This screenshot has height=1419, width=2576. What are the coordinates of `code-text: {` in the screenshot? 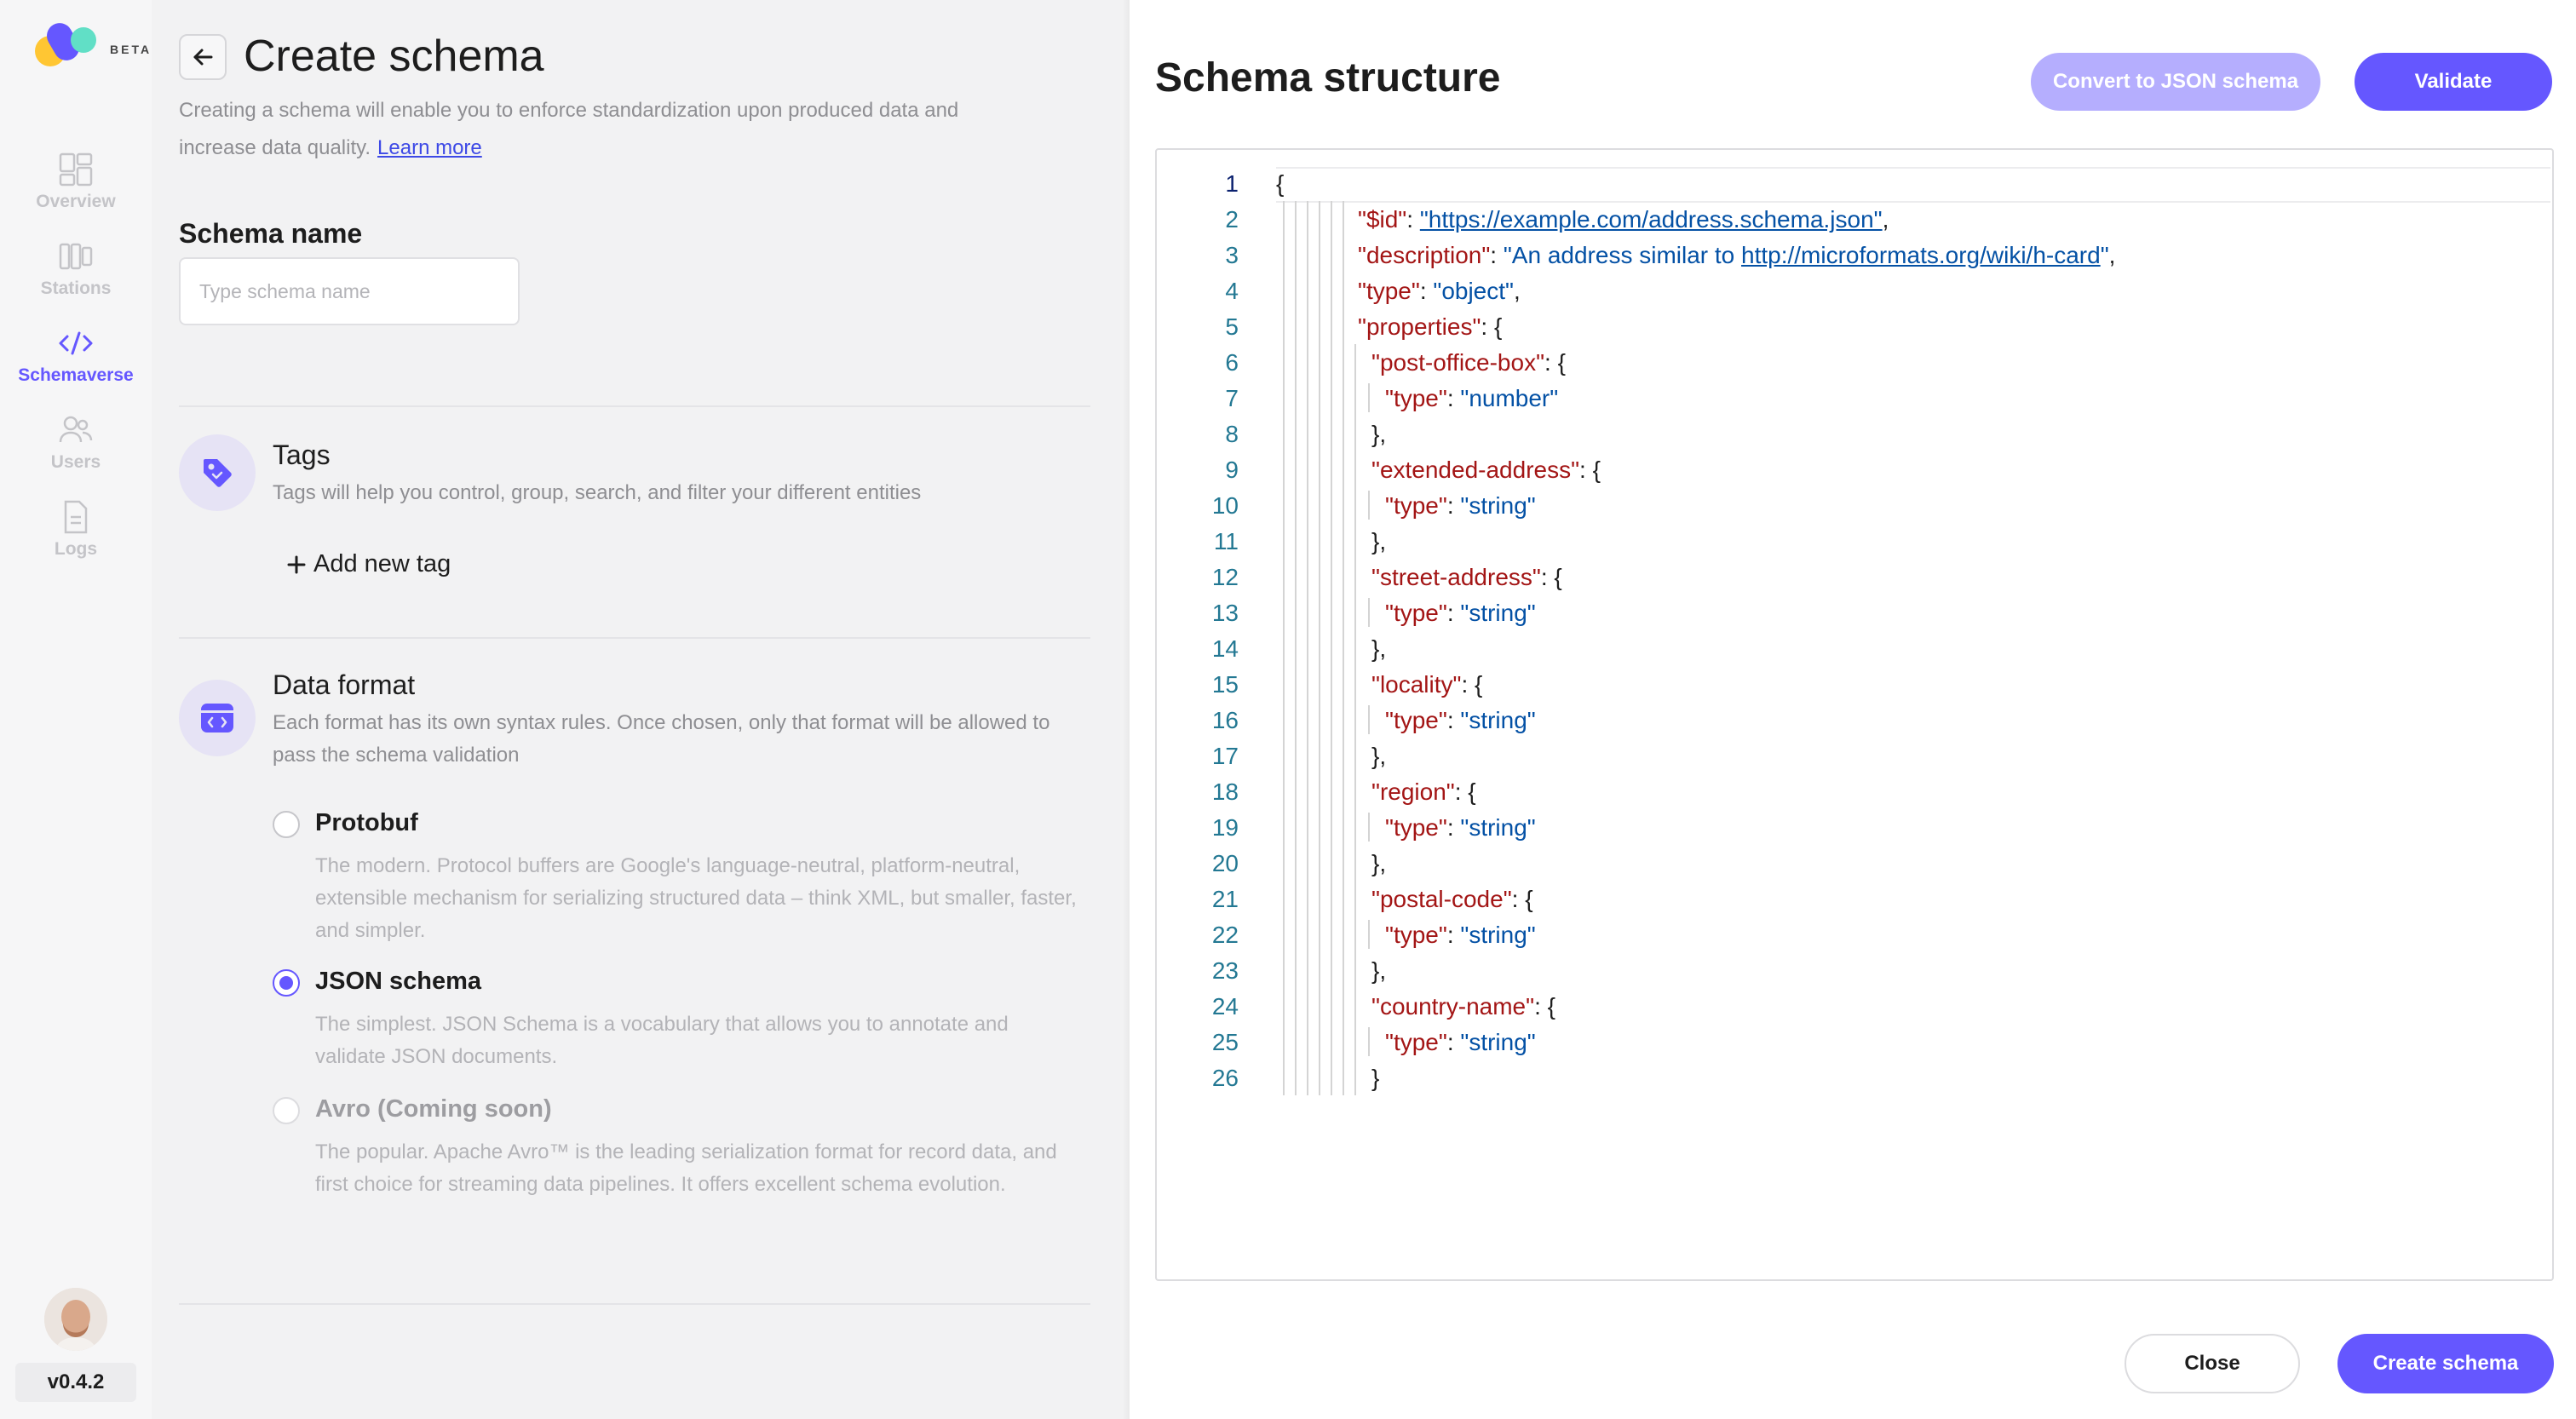 It's located at (1280, 184).